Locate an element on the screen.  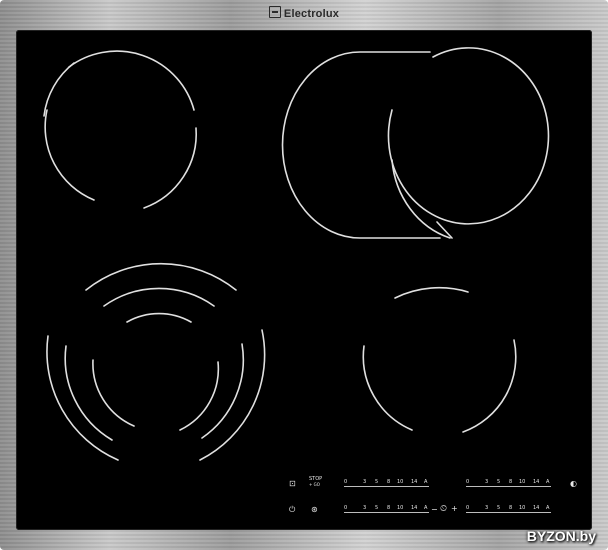
zone-top-left-left-arc is located at coordinates (69, 155).